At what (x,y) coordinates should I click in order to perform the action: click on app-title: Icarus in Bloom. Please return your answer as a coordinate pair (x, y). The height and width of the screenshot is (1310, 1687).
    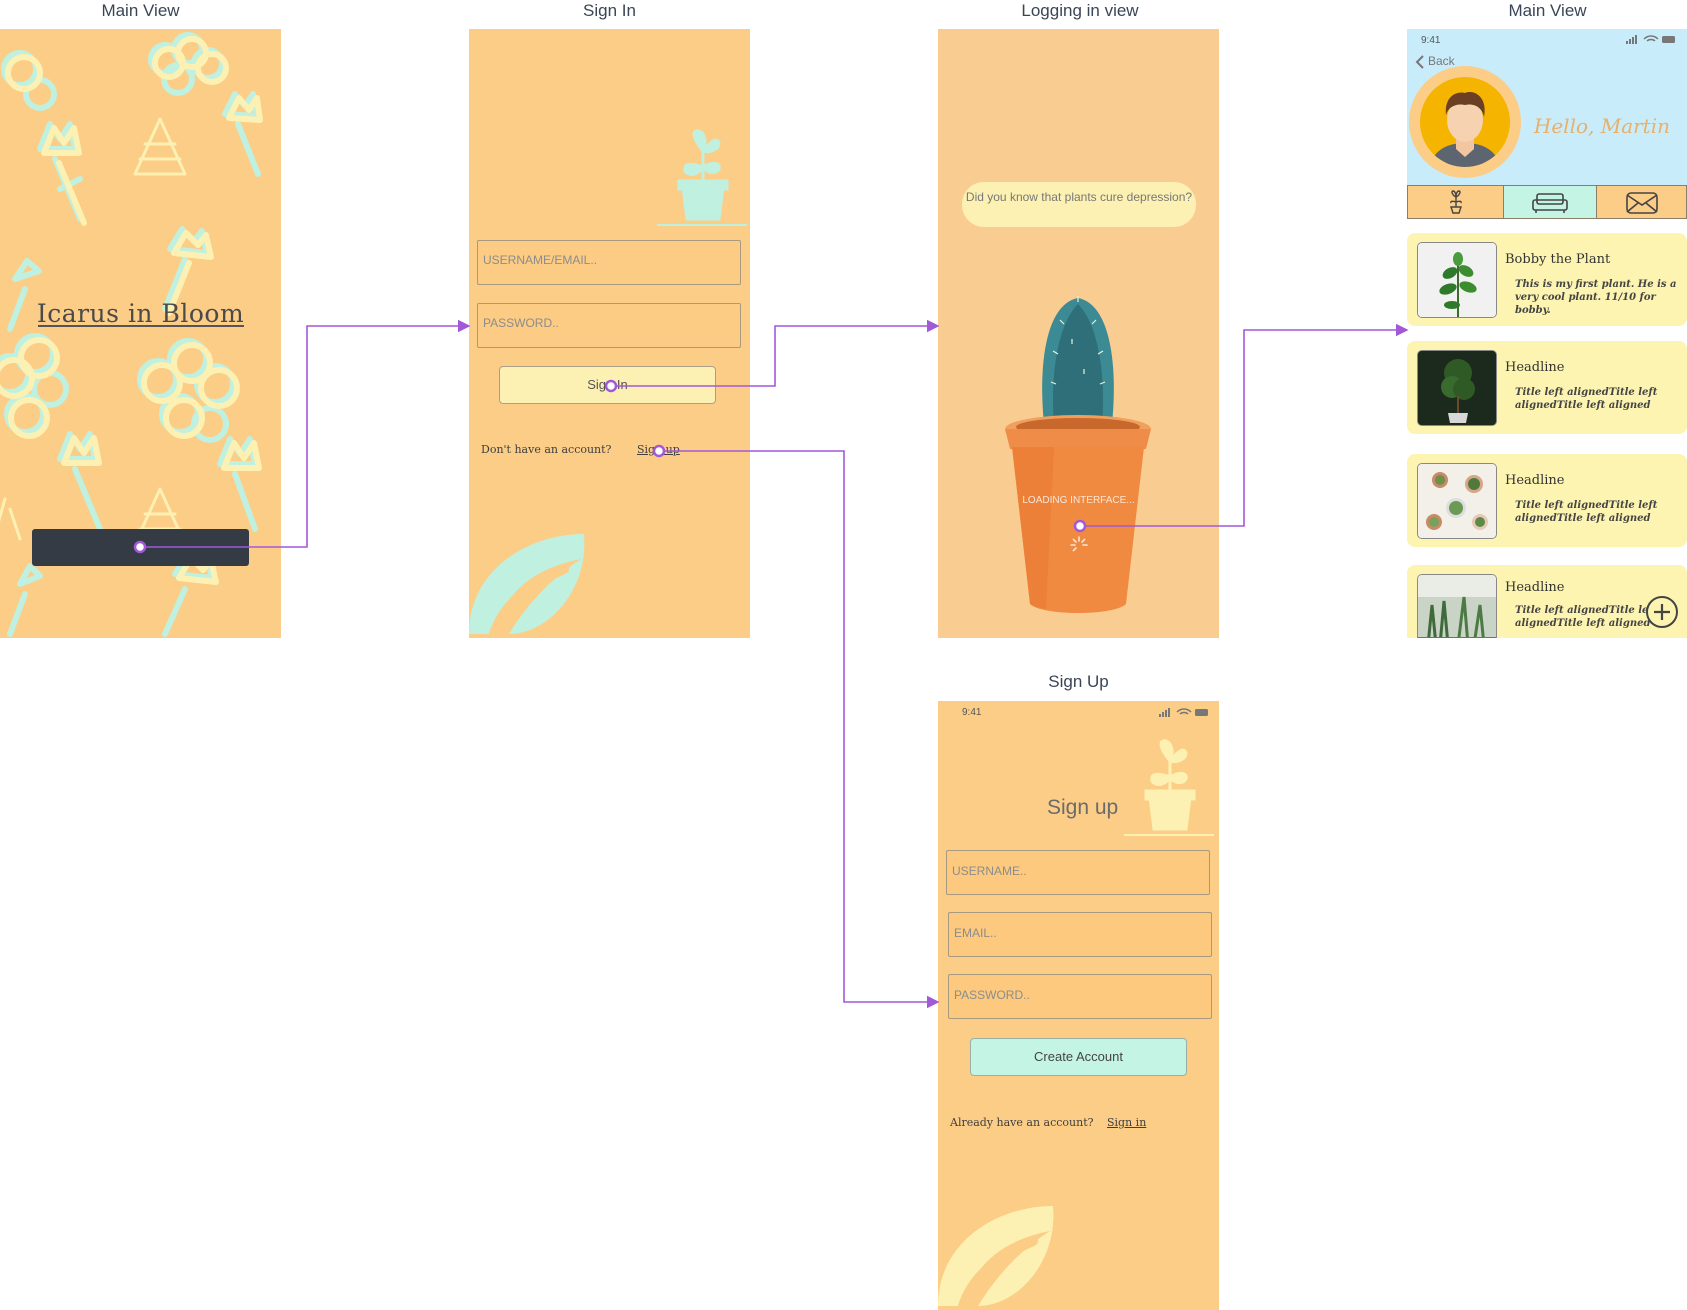
    Looking at the image, I should click on (140, 313).